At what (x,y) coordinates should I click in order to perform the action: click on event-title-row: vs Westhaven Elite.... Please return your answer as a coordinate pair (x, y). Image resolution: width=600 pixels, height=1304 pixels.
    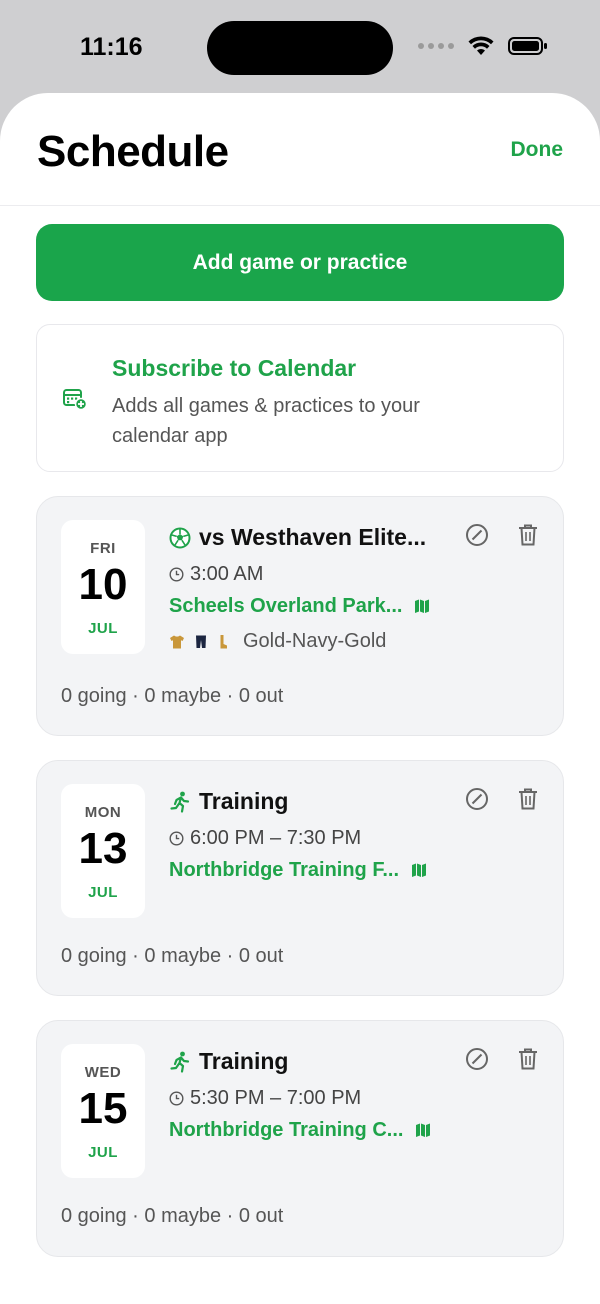
    Looking at the image, I should click on (297, 537).